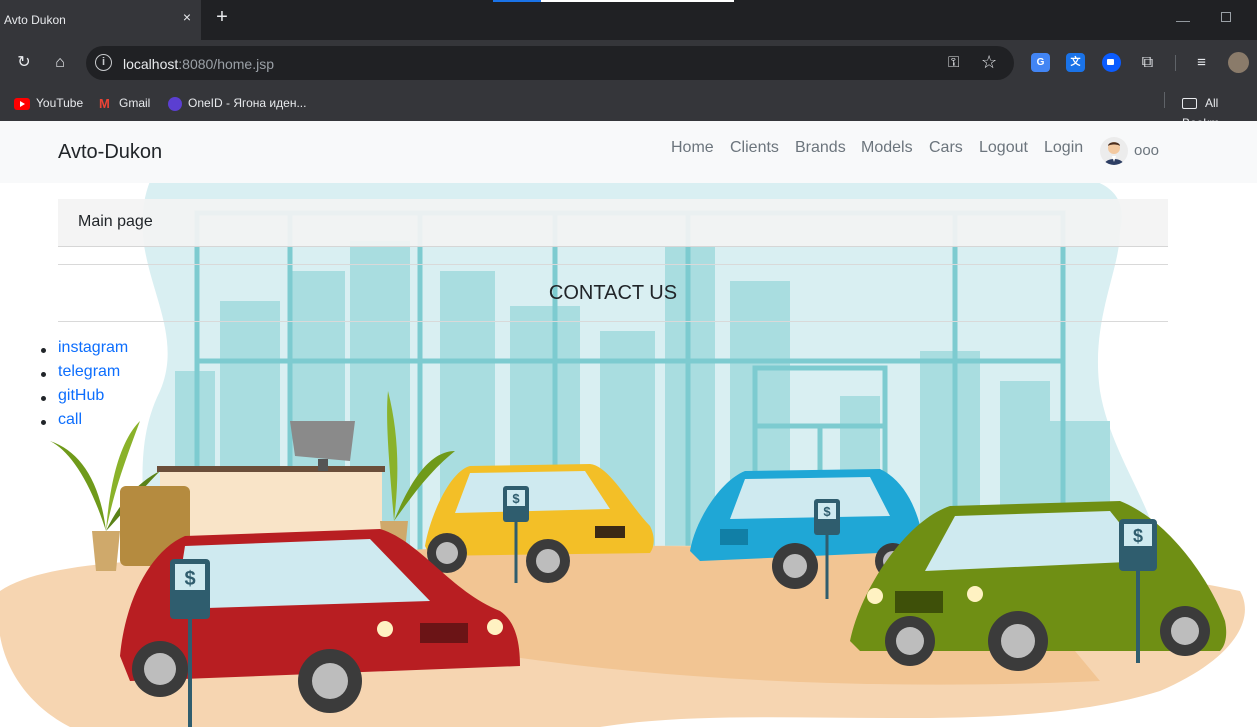  I want to click on nav-cars: Cars, so click(946, 148).